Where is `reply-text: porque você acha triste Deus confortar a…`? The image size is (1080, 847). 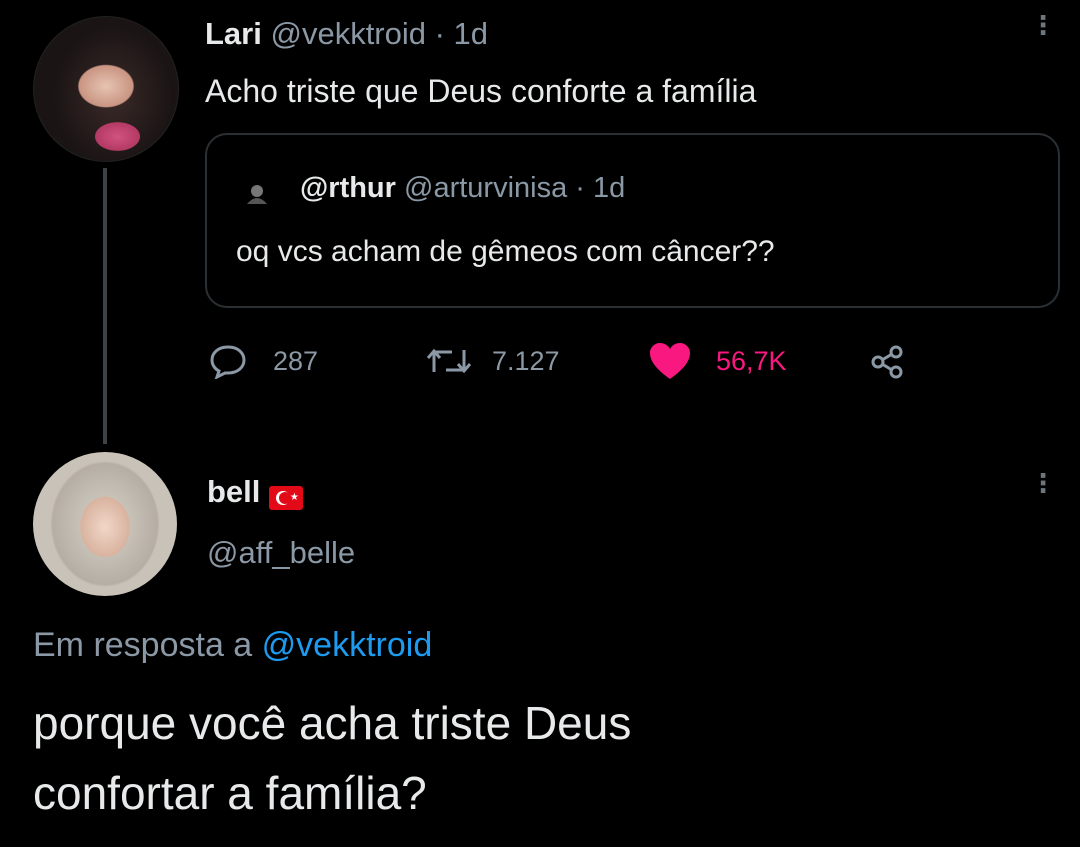 reply-text: porque você acha triste Deus confortar a… is located at coordinates (332, 758).